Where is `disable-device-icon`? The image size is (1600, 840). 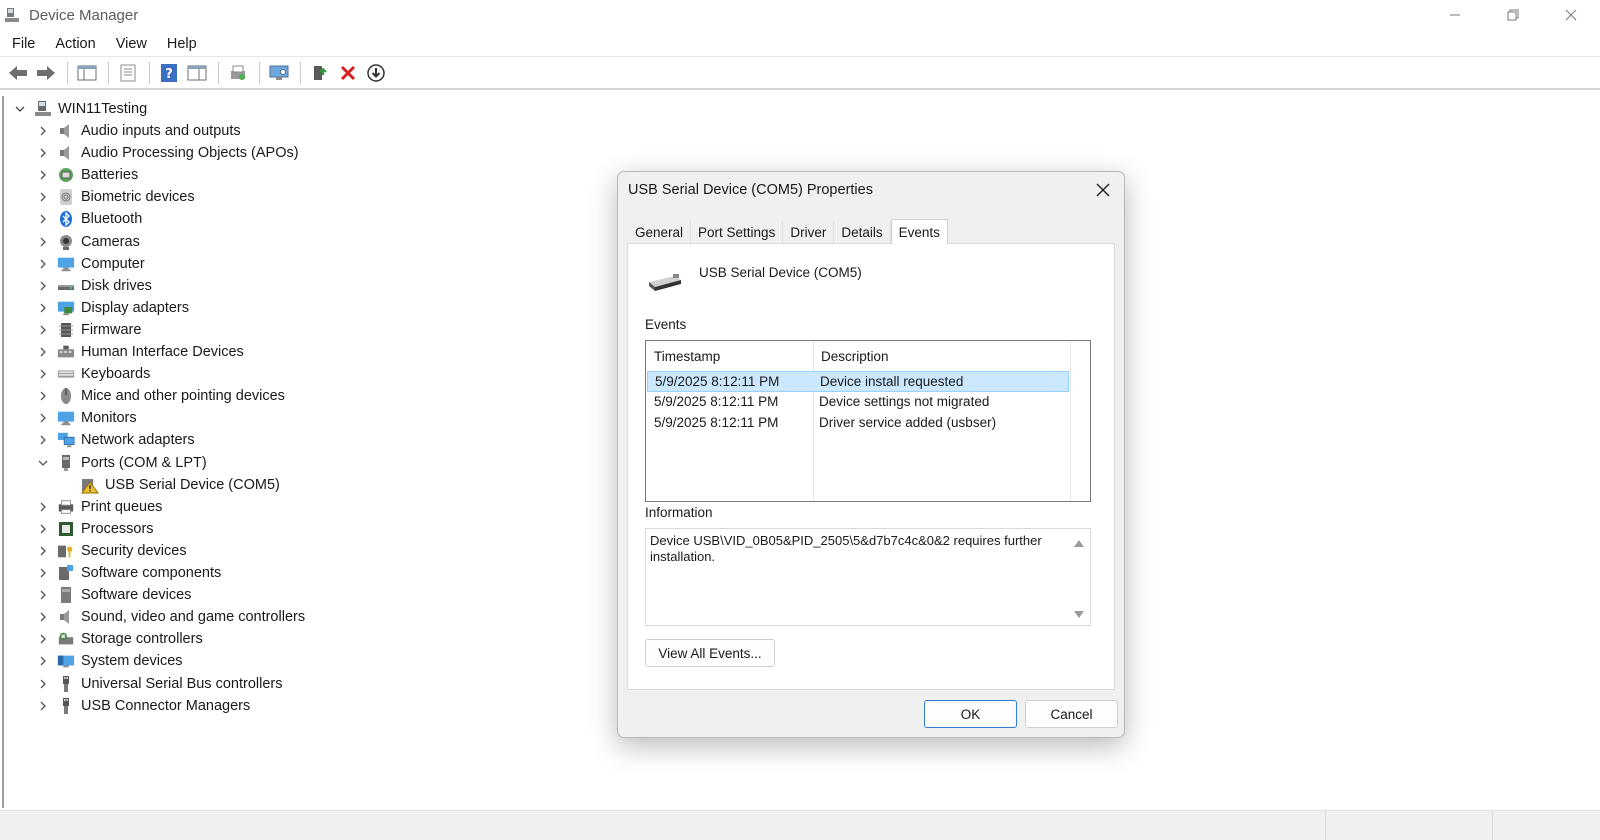 disable-device-icon is located at coordinates (376, 73).